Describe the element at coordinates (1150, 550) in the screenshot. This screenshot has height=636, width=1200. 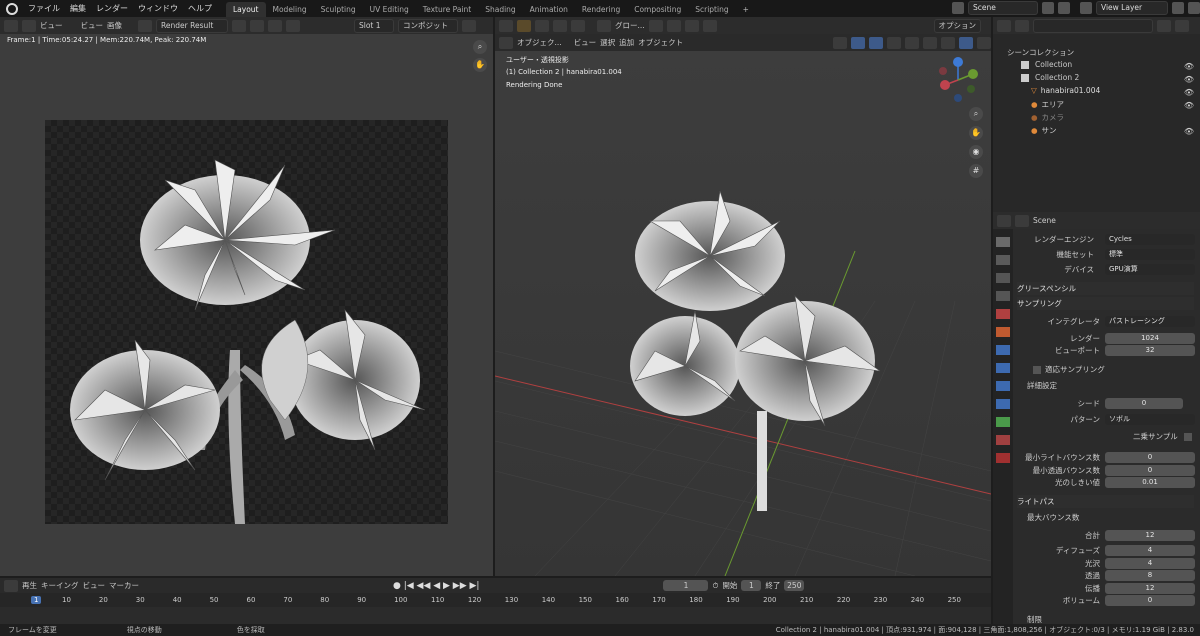
I see `diffuse-bounces-field: 4` at that location.